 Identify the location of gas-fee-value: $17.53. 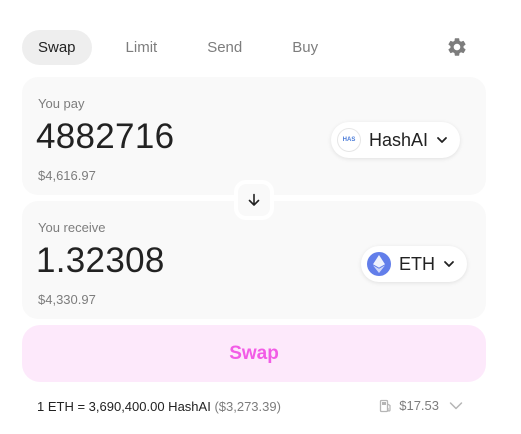
(419, 405).